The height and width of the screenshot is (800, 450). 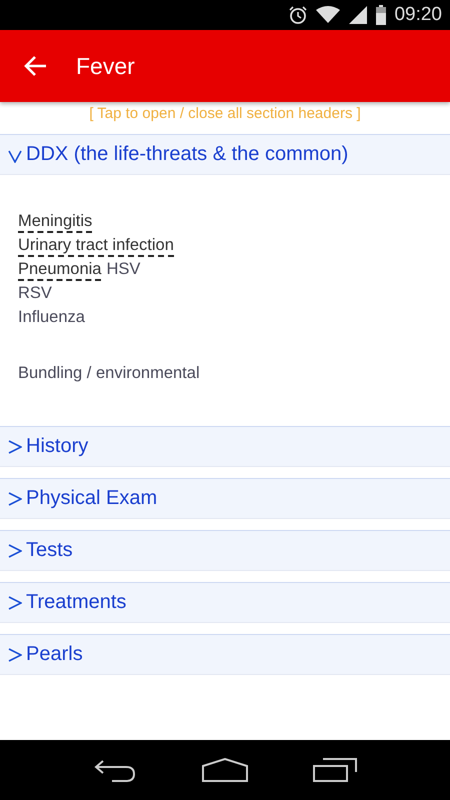 What do you see at coordinates (358, 15) in the screenshot?
I see `signal-icon` at bounding box center [358, 15].